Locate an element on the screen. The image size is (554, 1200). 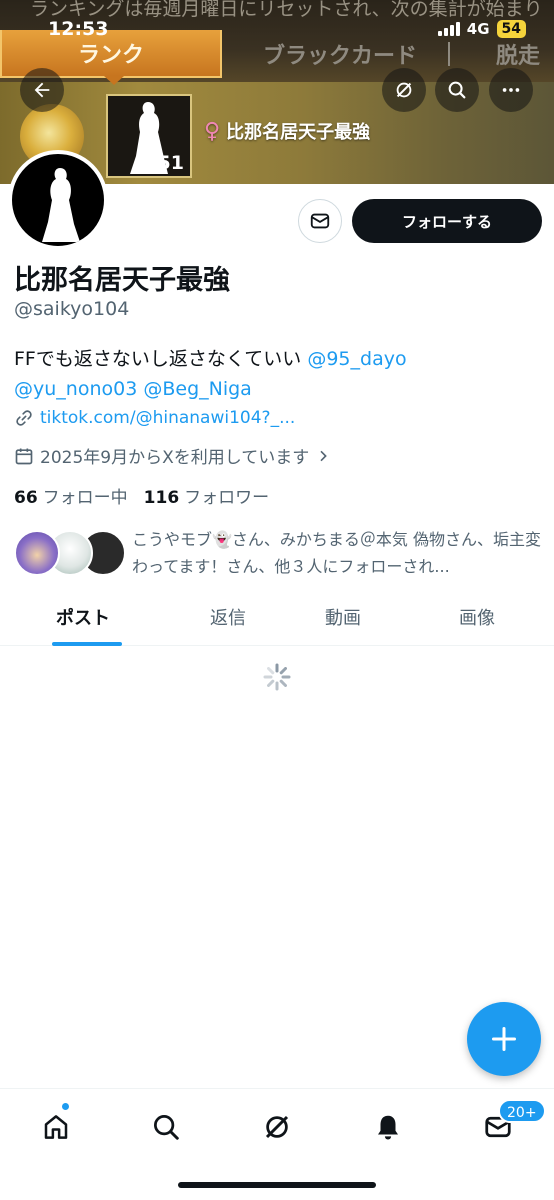
display-name: 比那名居天子最強 is located at coordinates (122, 280).